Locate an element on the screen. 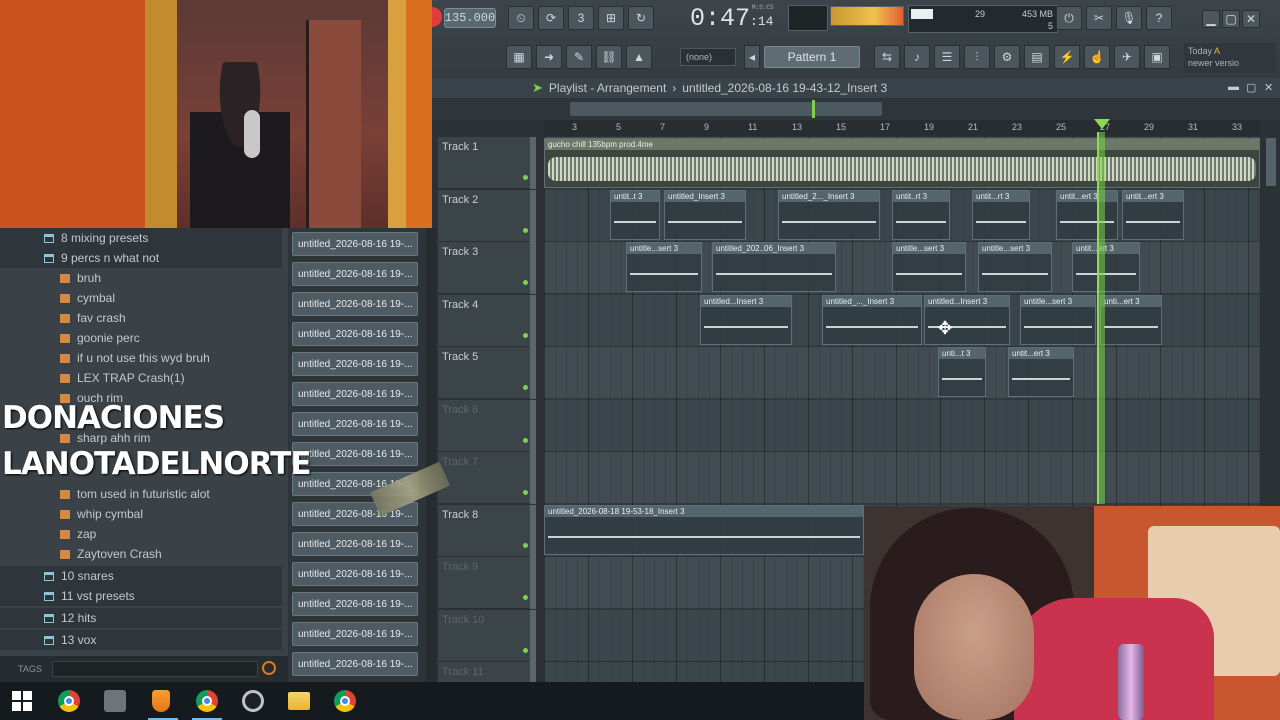  audio-clip: unti...t 3 is located at coordinates (962, 372).